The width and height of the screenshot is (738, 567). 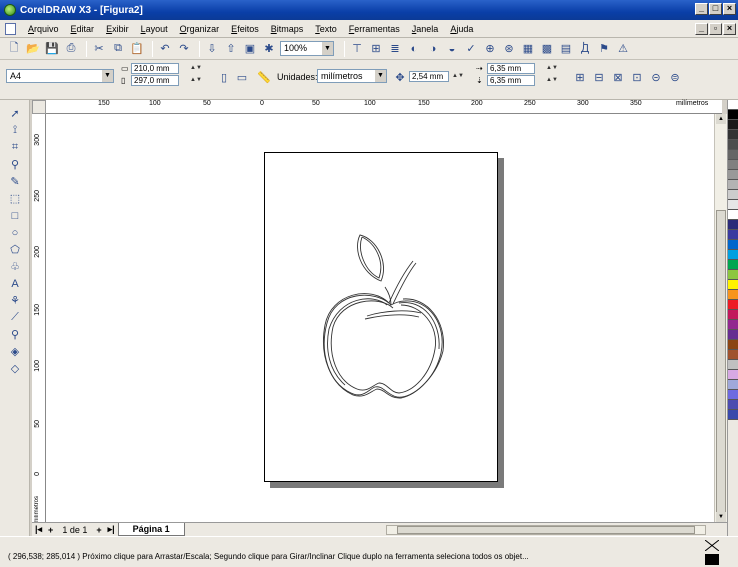 I want to click on welcome-screen-icon: ◑, so click(x=433, y=49).